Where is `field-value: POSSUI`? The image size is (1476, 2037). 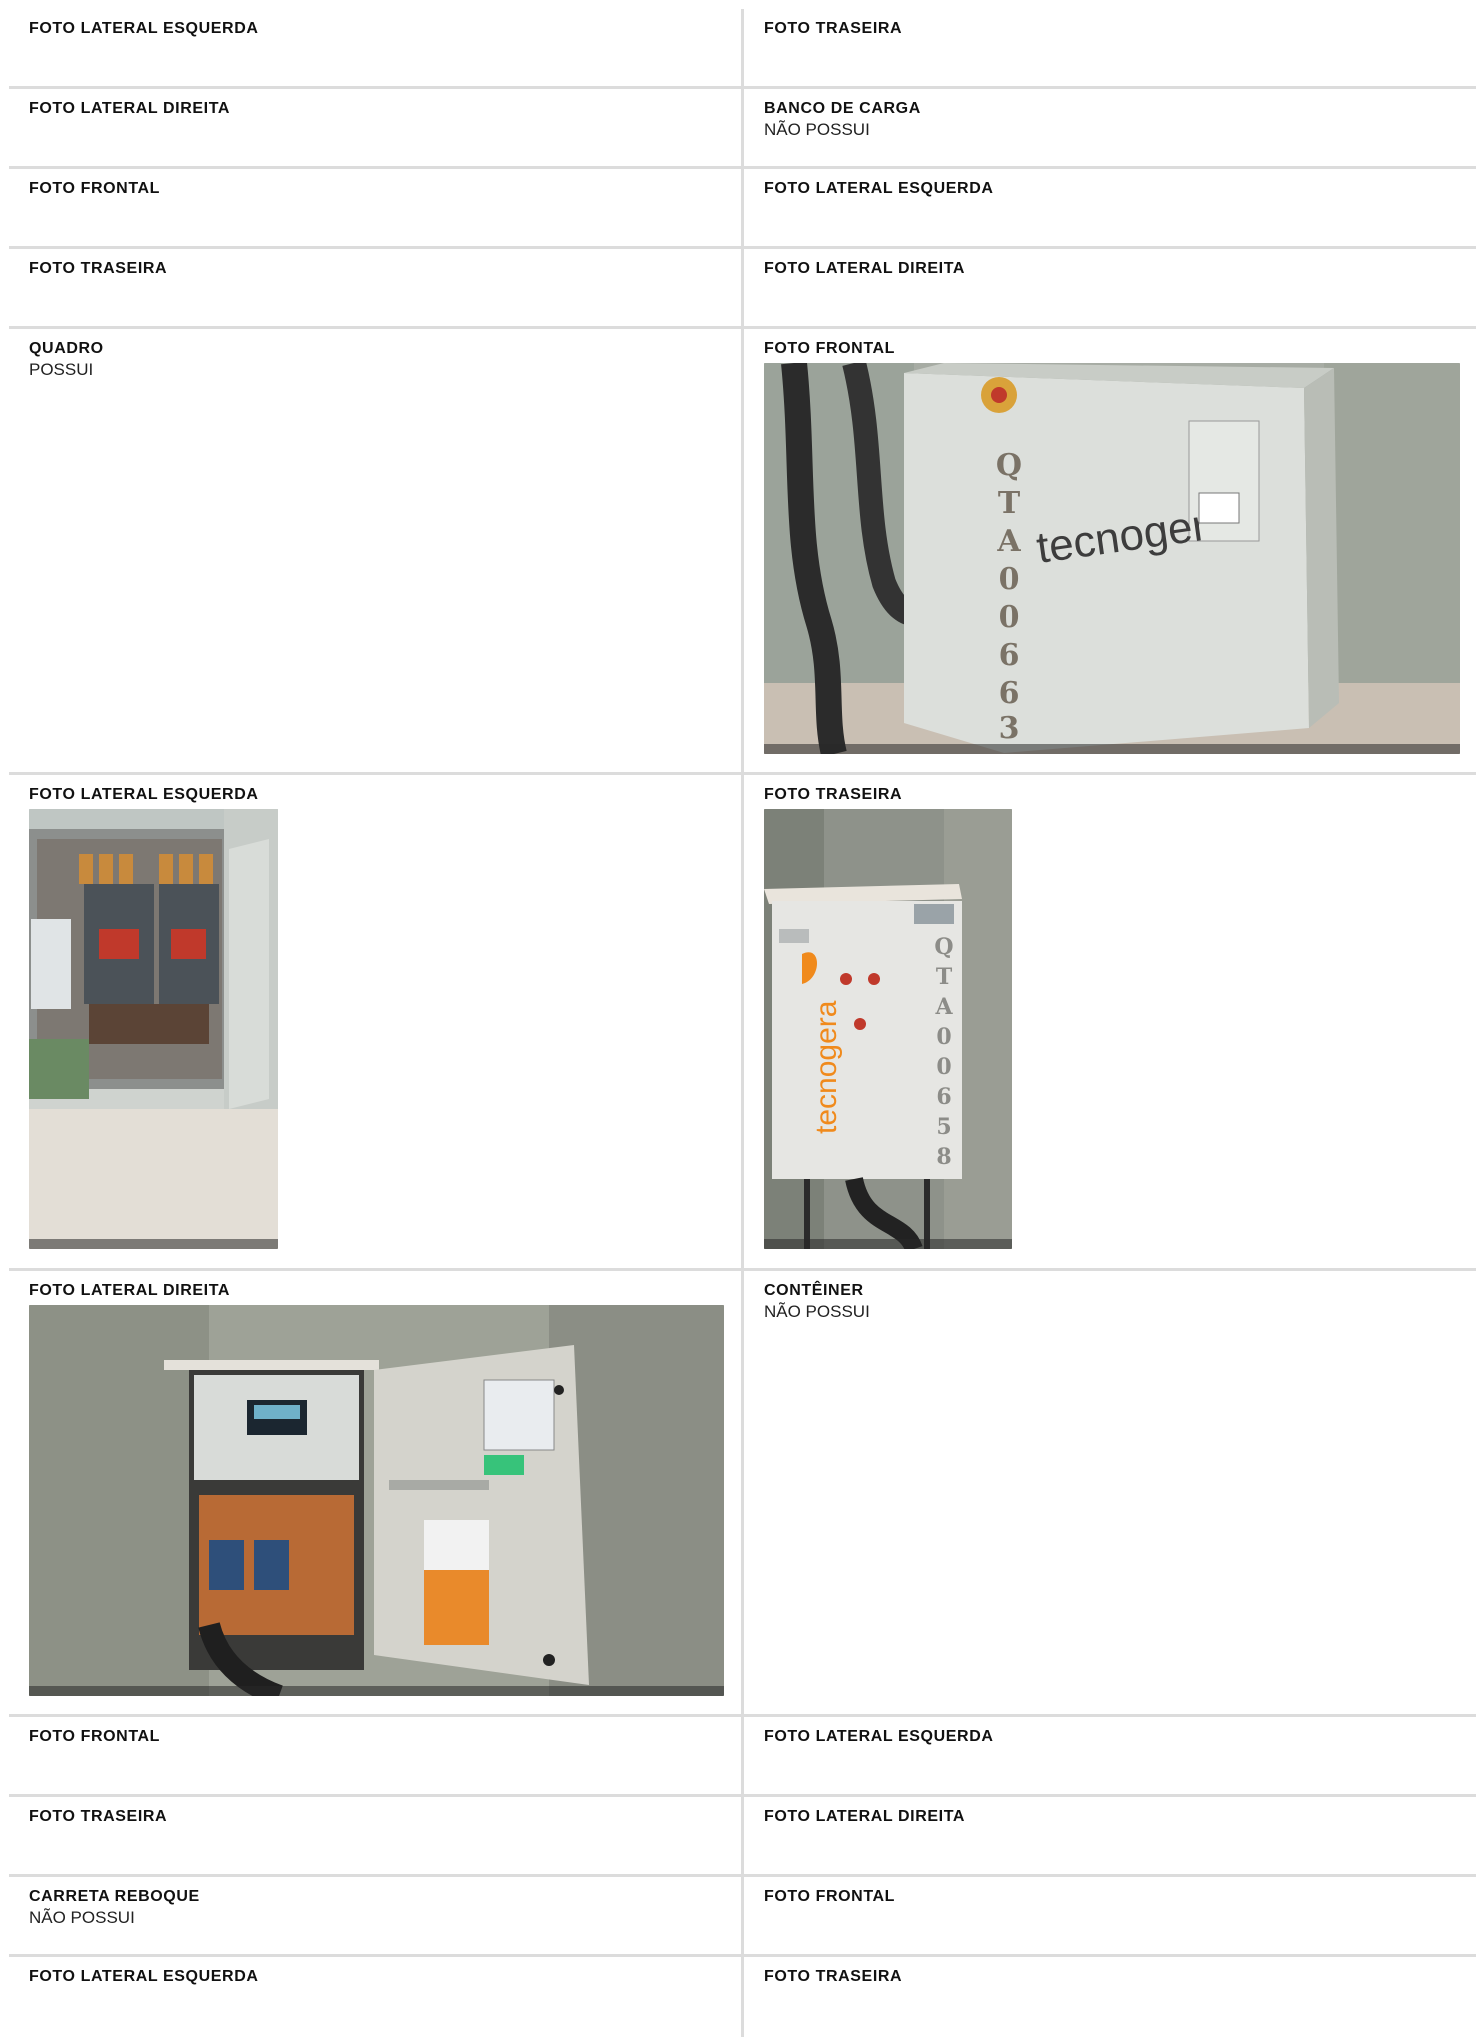
field-value: POSSUI is located at coordinates (61, 369).